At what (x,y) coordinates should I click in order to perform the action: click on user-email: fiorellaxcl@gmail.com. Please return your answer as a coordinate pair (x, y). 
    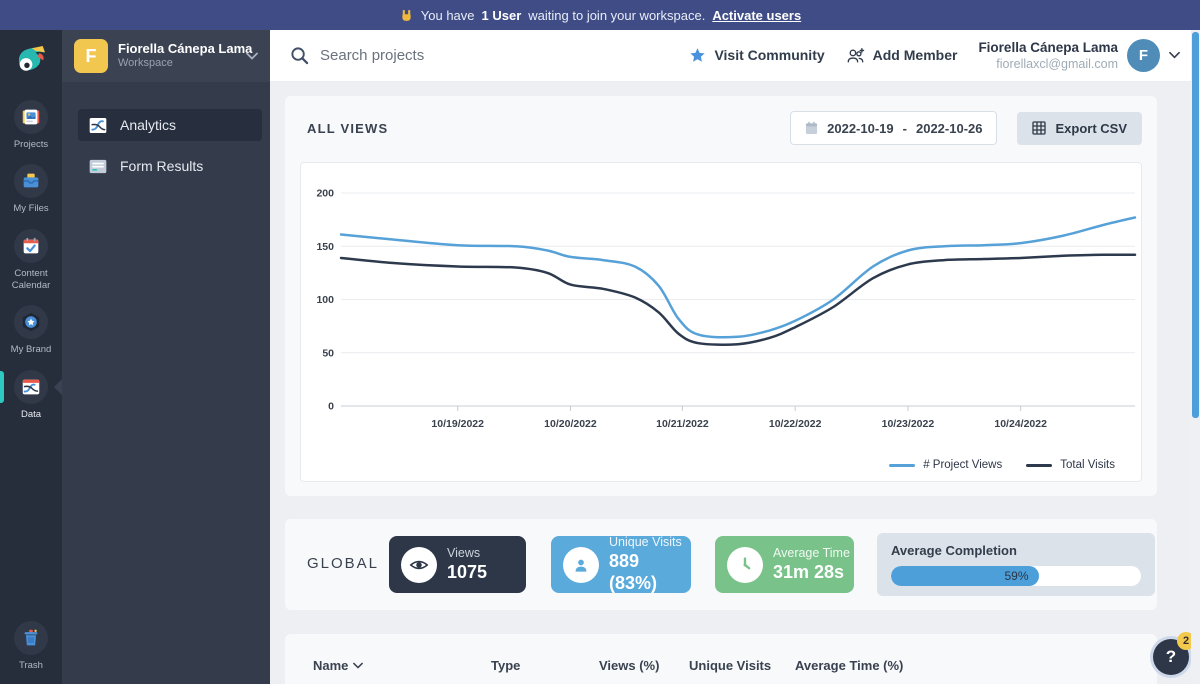
    Looking at the image, I should click on (1057, 64).